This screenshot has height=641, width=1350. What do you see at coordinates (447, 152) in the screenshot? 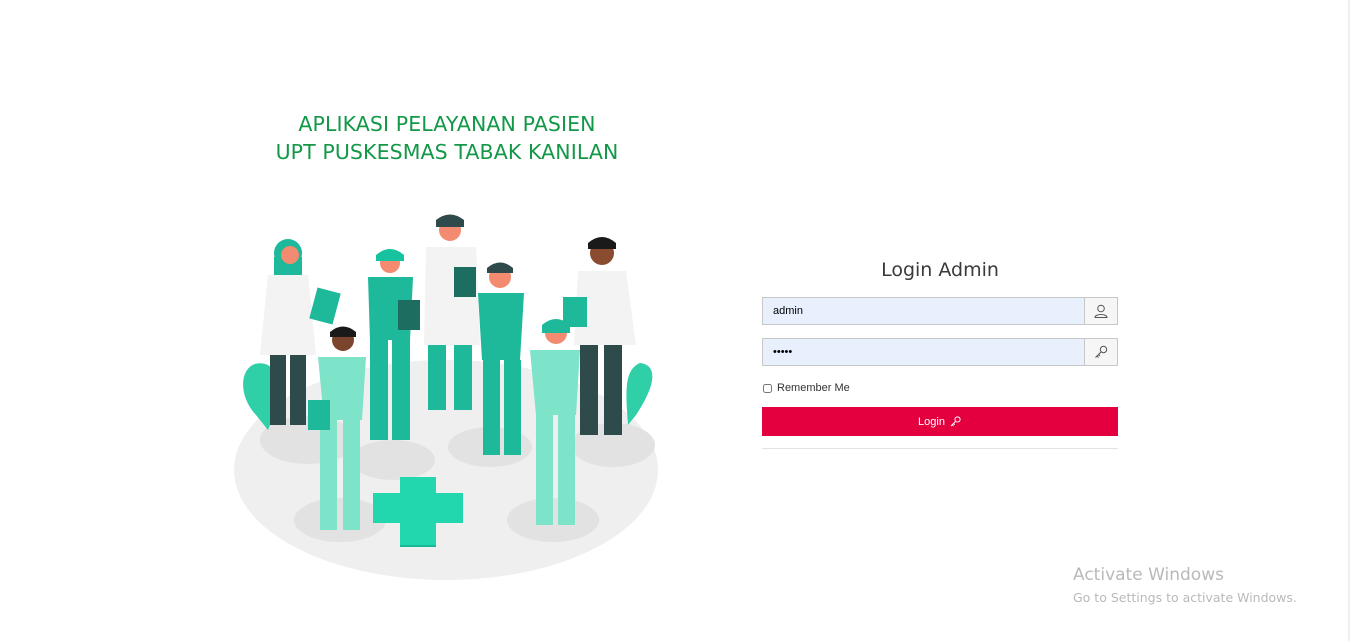
I see `app-title-line-2: UPT PUSKESMAS TABAK KANILAN` at bounding box center [447, 152].